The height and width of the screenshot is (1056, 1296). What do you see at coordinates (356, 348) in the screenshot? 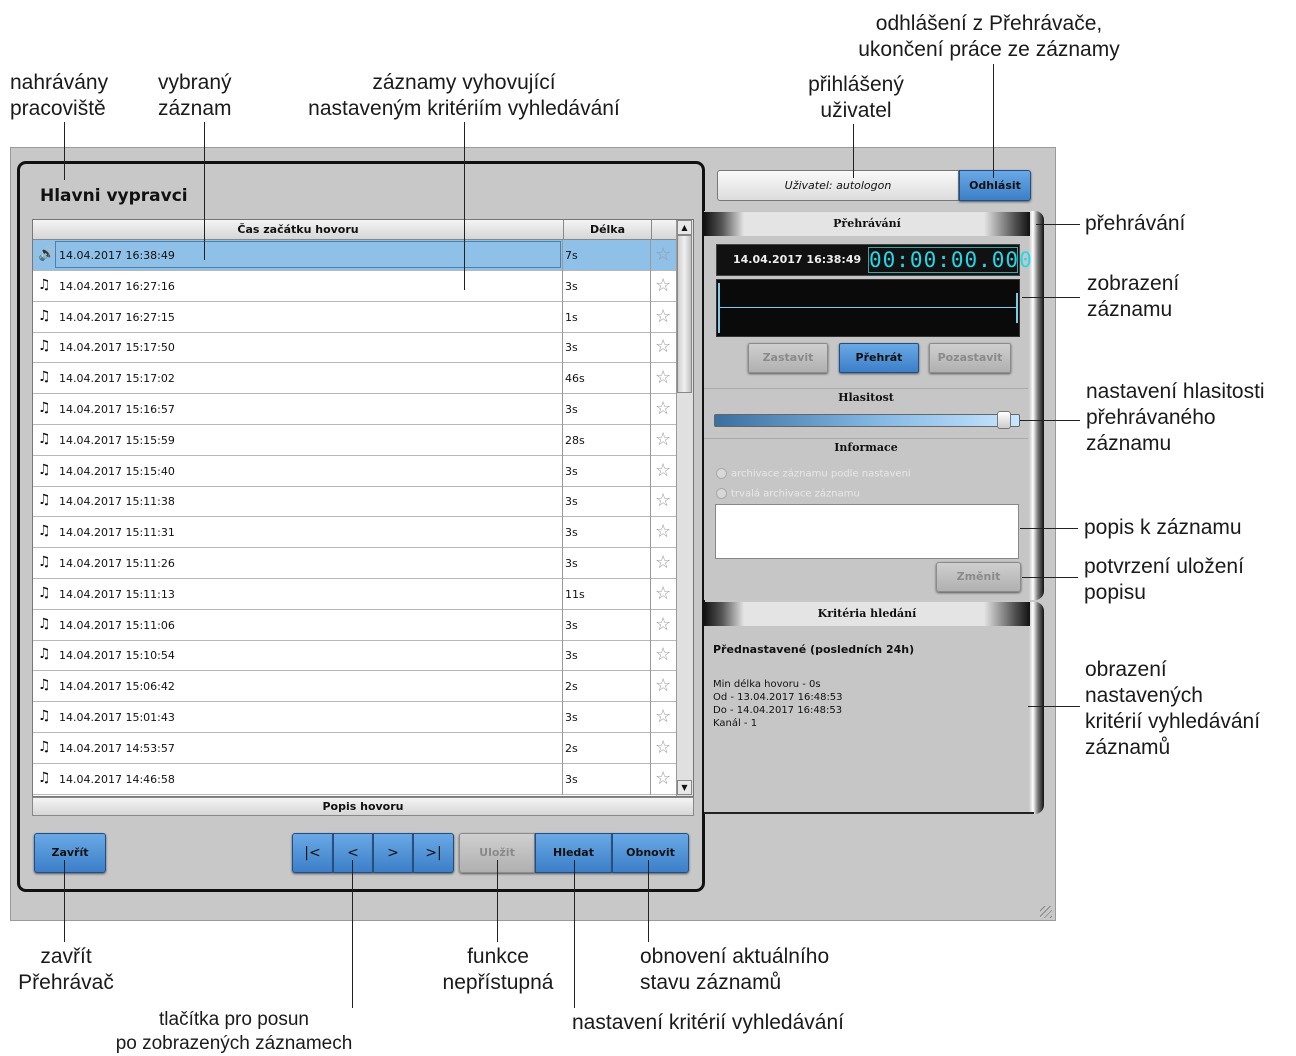
I see `table-row: ♫ 14.04.2017 15:17:50 3s ☆` at bounding box center [356, 348].